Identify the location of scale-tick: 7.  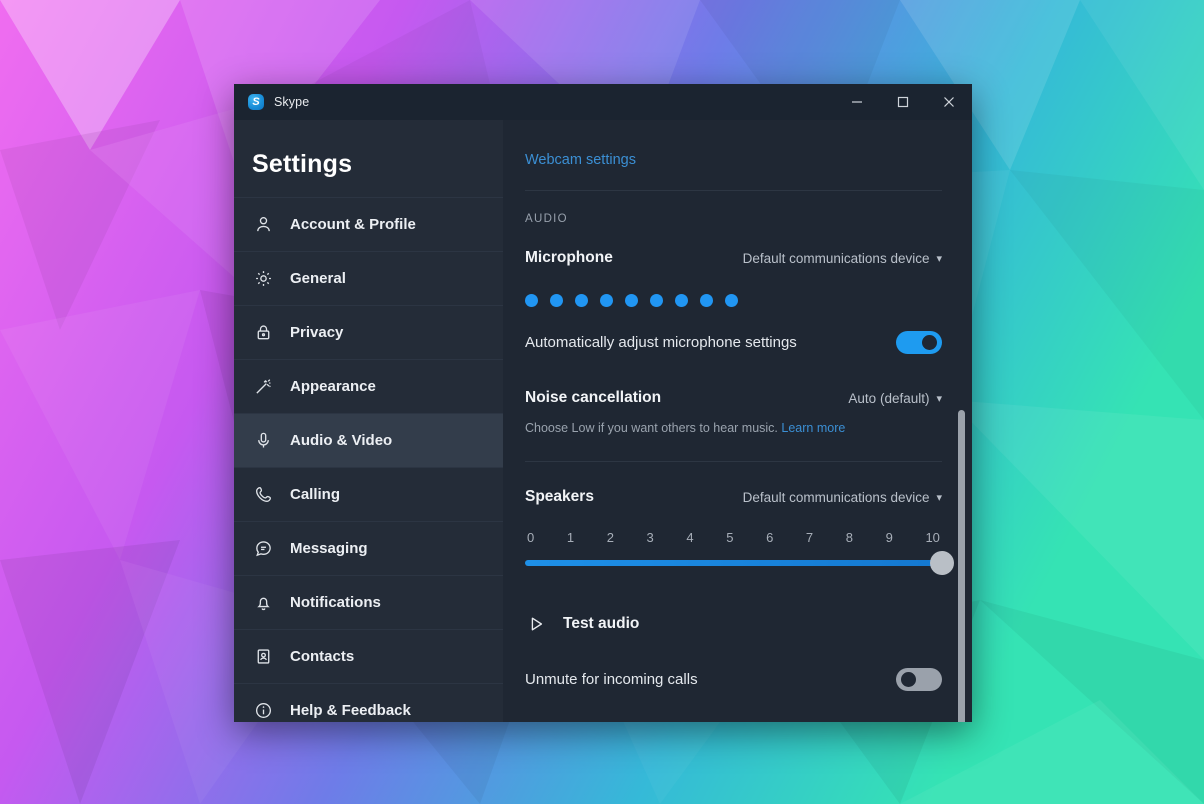
(809, 537).